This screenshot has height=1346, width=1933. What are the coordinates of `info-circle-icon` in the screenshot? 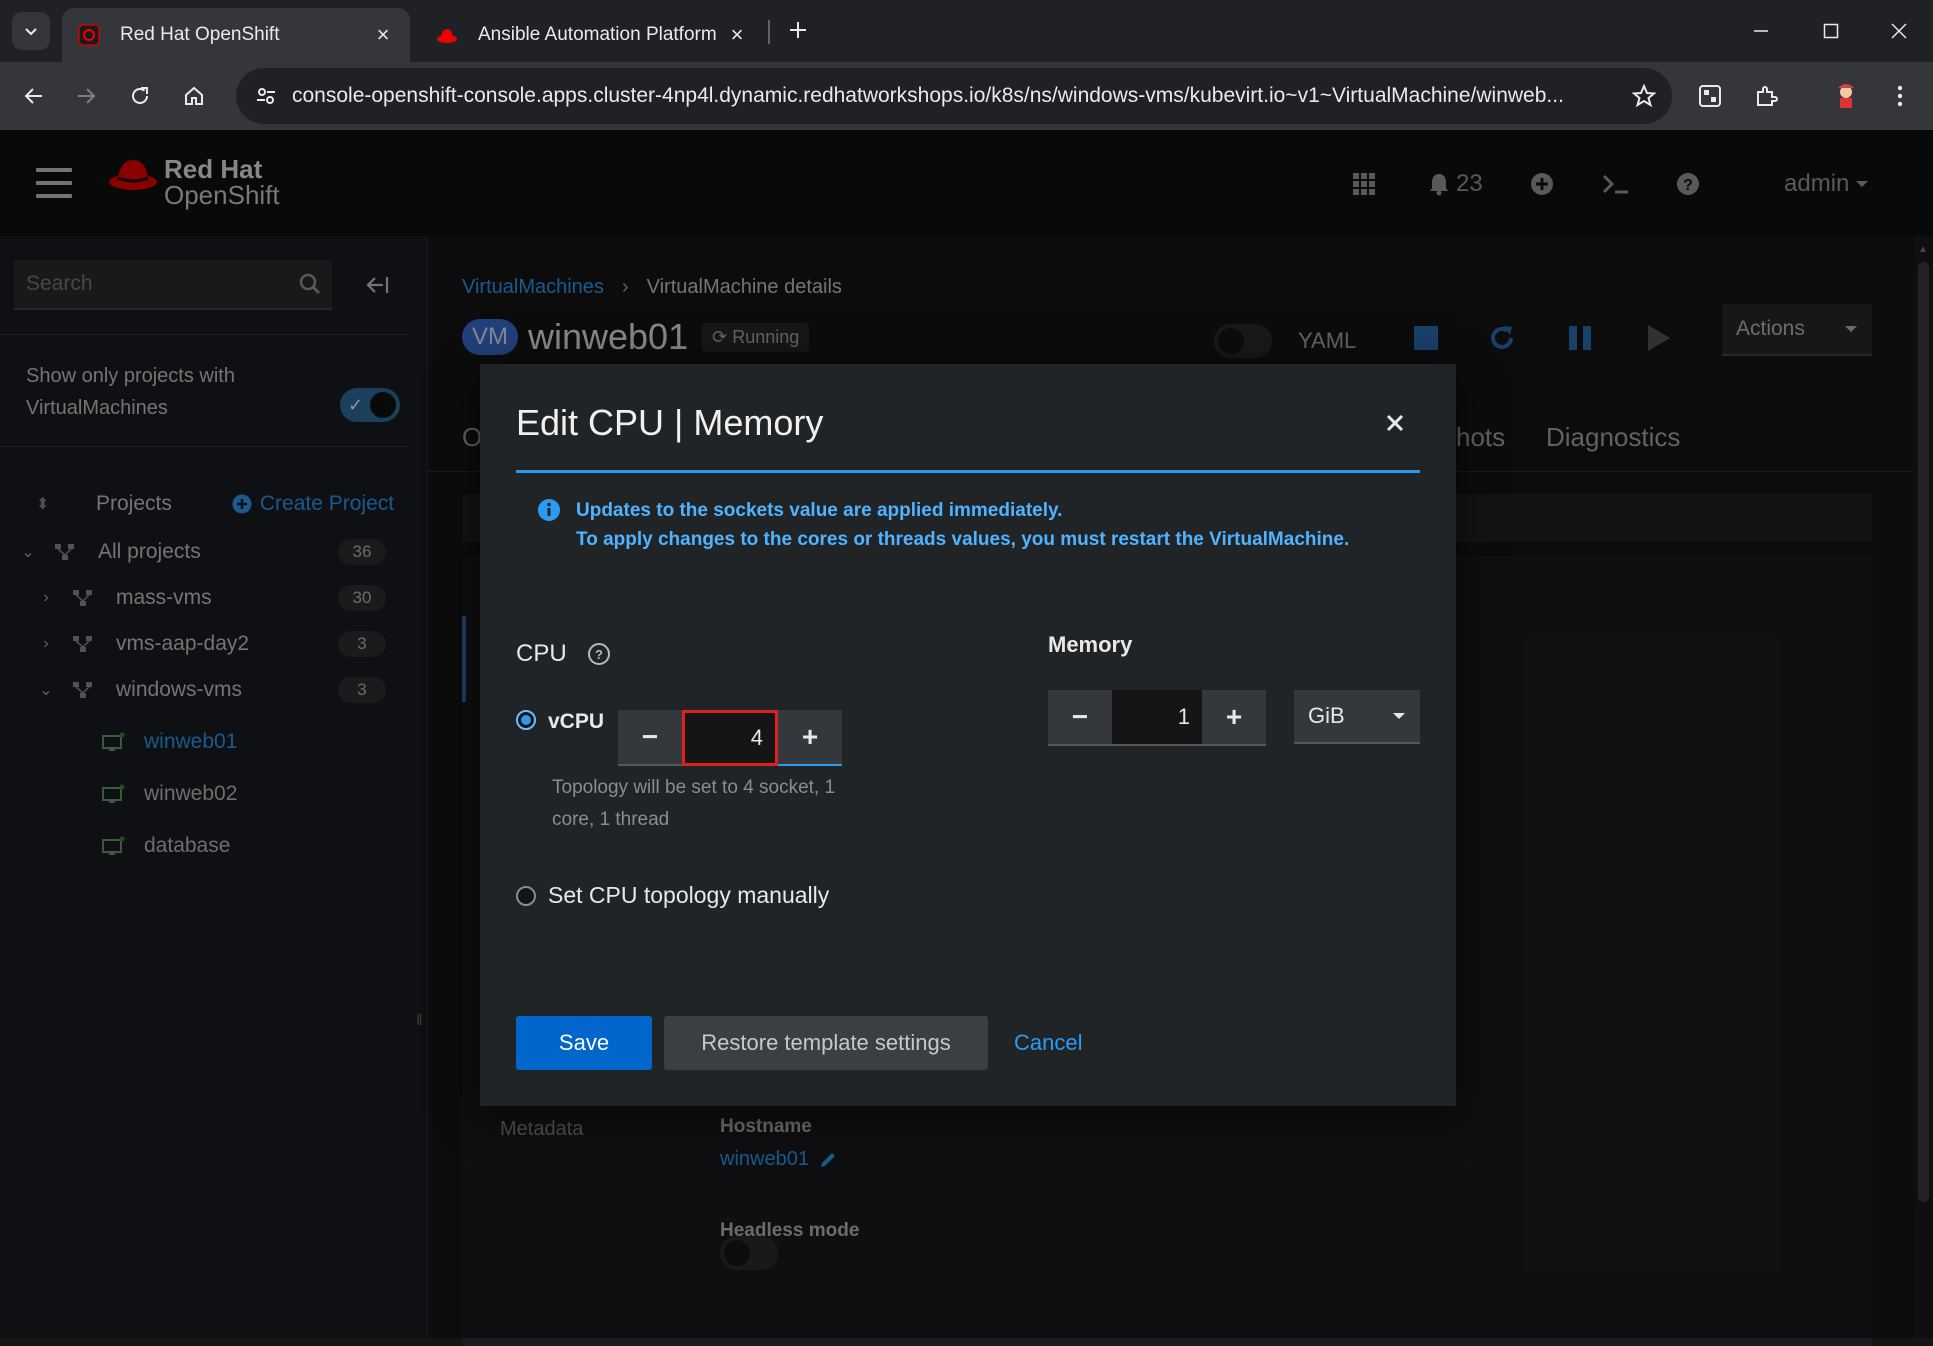 It's located at (549, 510).